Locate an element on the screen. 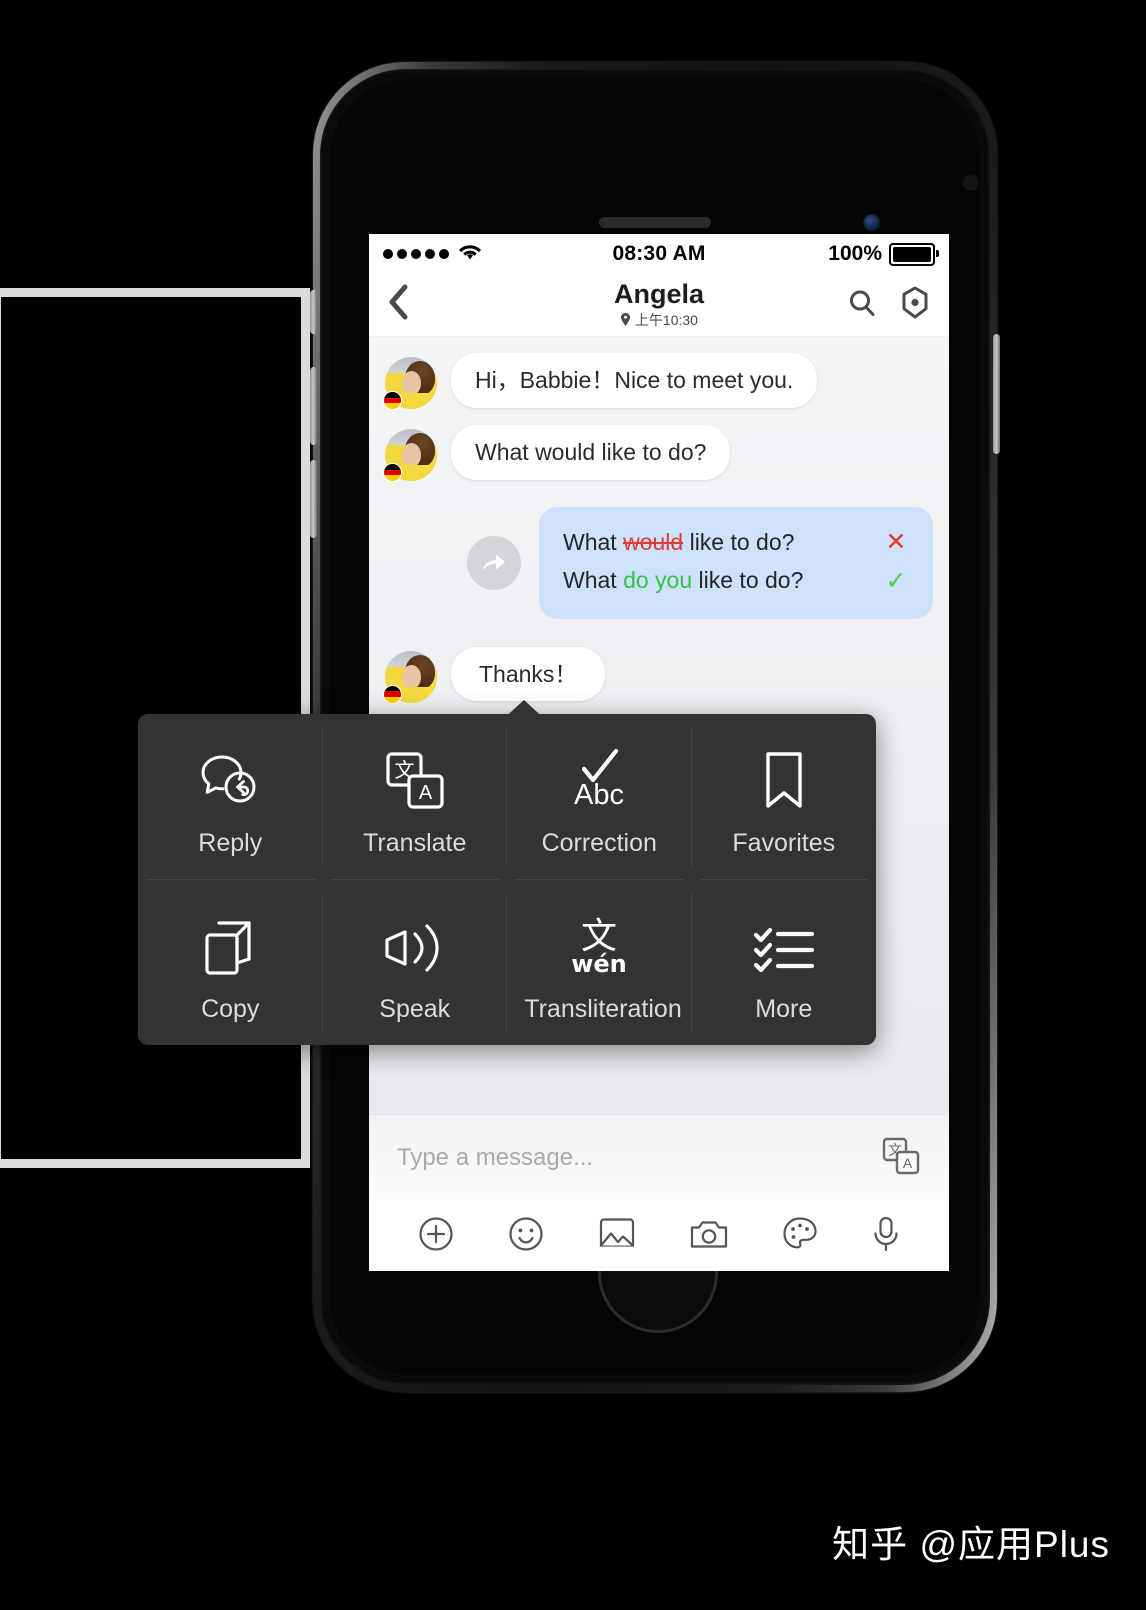 The image size is (1146, 1610). hexagon-target-icon is located at coordinates (915, 305).